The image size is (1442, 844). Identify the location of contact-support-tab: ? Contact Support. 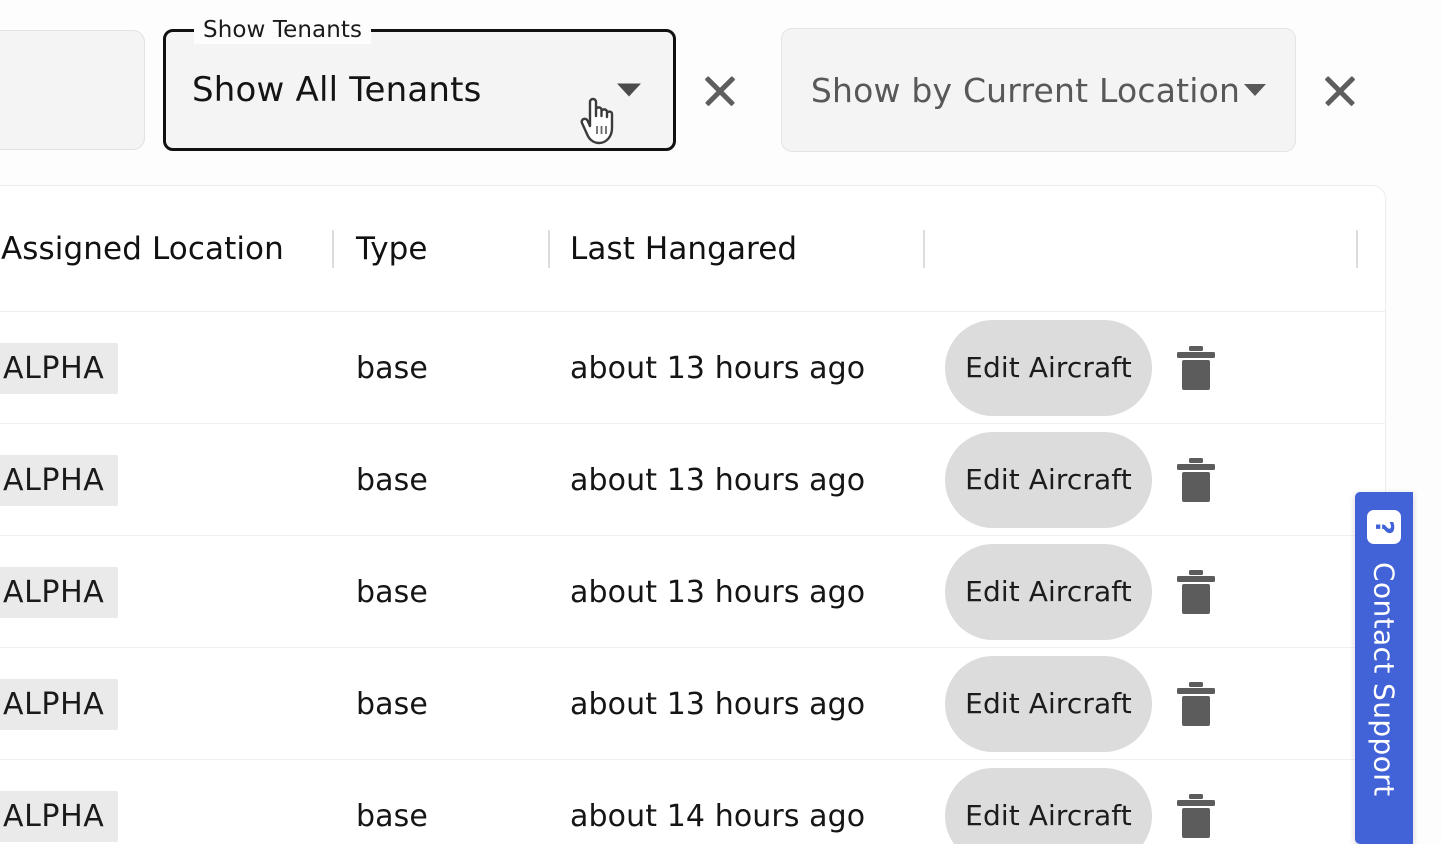
(1384, 668).